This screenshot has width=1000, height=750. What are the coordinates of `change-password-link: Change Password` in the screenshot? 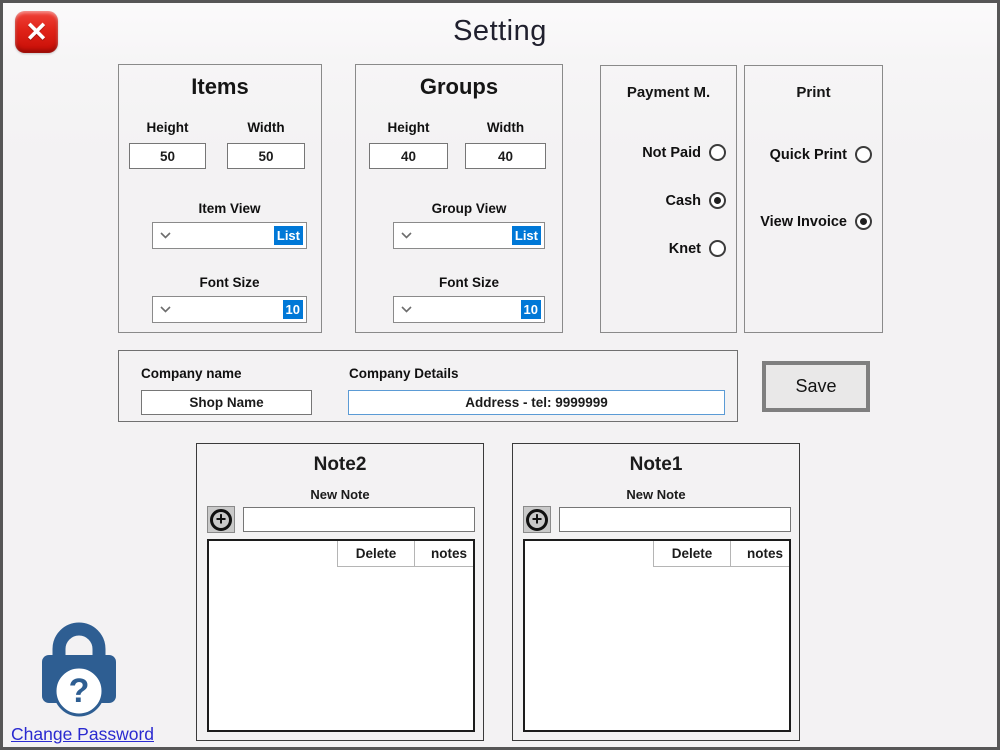 It's located at (82, 734).